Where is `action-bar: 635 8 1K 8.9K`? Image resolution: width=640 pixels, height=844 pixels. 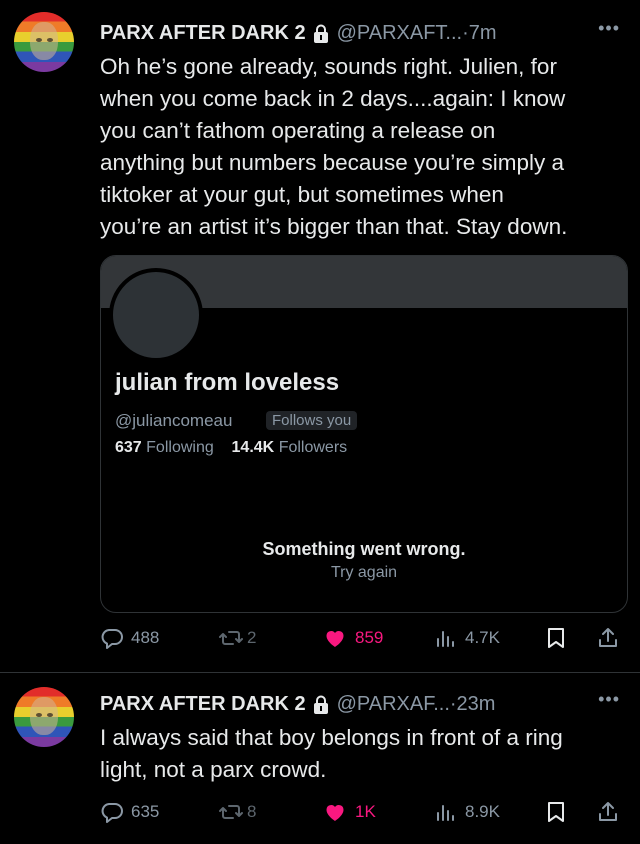
action-bar: 635 8 1K 8.9K is located at coordinates (360, 812).